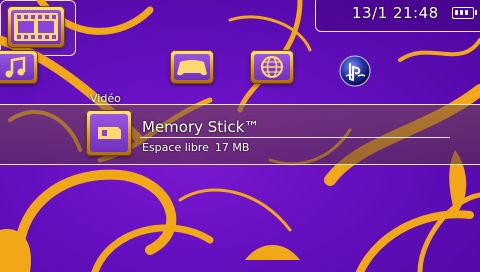 This screenshot has width=480, height=272. I want to click on film-icon-tile, so click(36, 27).